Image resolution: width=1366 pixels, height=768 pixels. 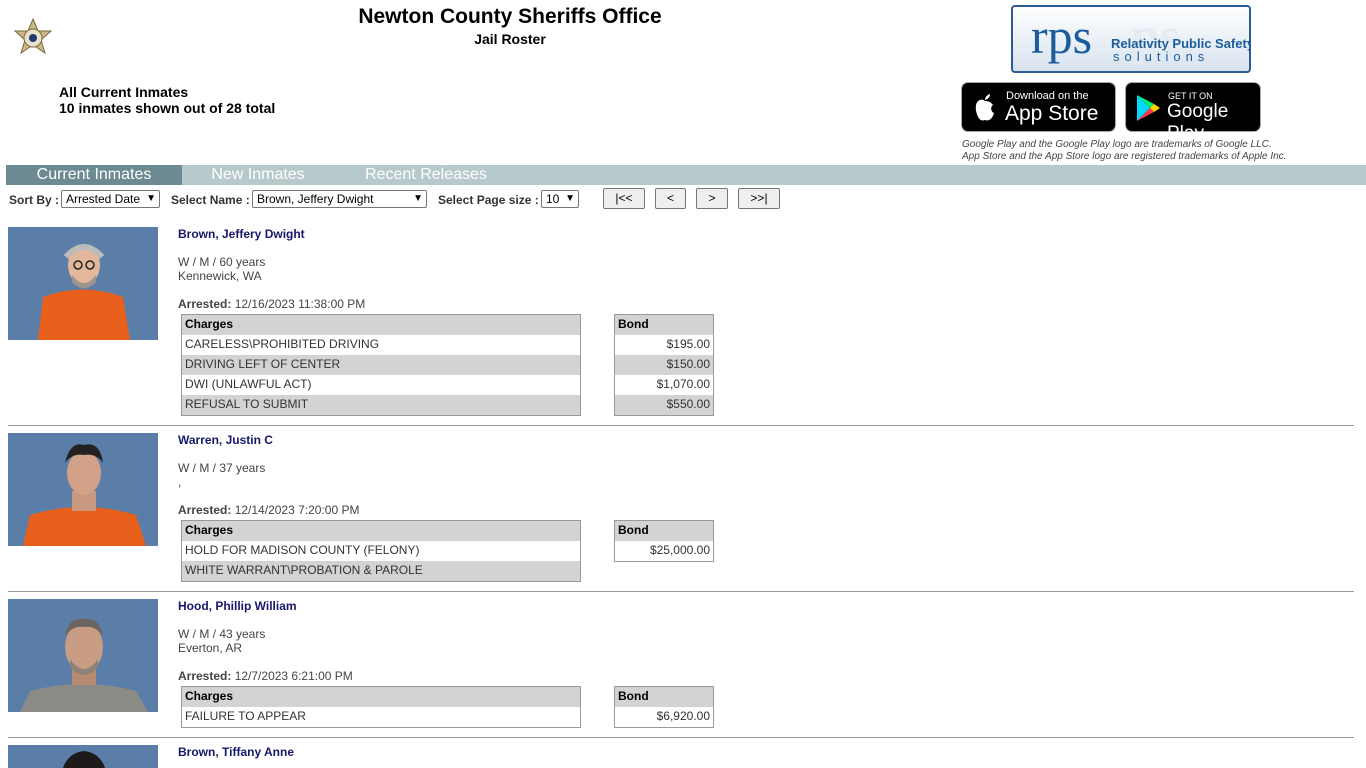 What do you see at coordinates (225, 440) in the screenshot?
I see `inmate-name-link: Warren, Justin C` at bounding box center [225, 440].